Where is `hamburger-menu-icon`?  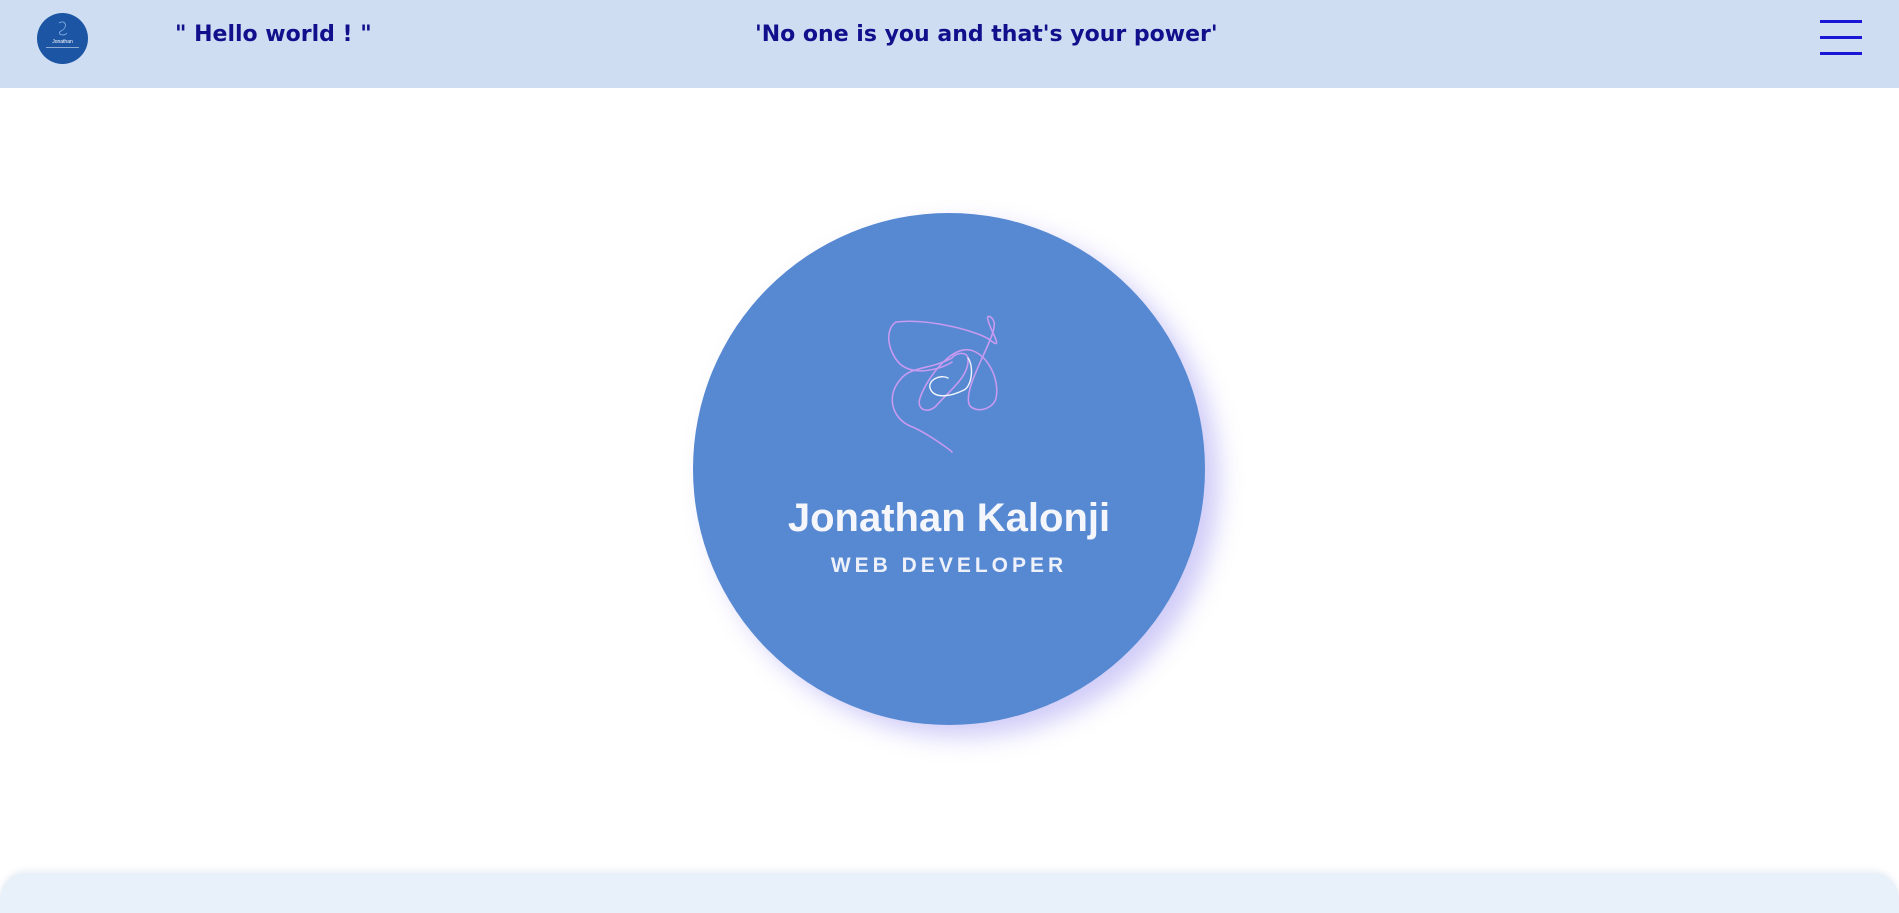 hamburger-menu-icon is located at coordinates (1841, 38).